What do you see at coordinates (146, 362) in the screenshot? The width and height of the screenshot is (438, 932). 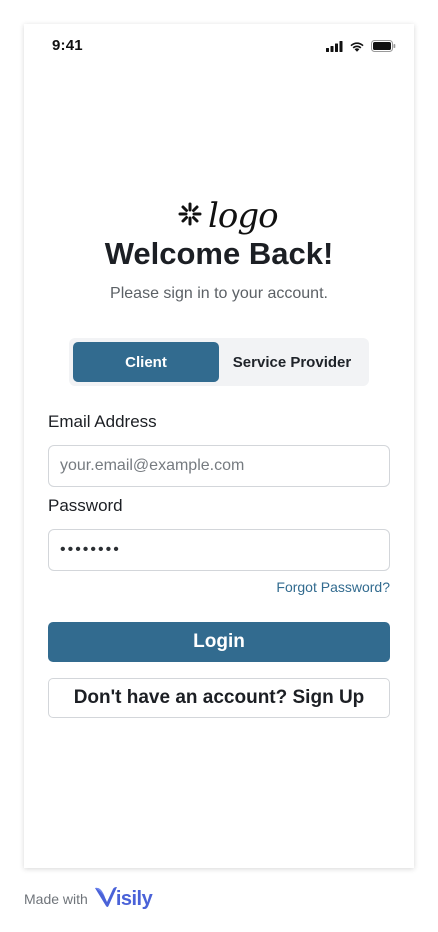 I see `tab-client: Client` at bounding box center [146, 362].